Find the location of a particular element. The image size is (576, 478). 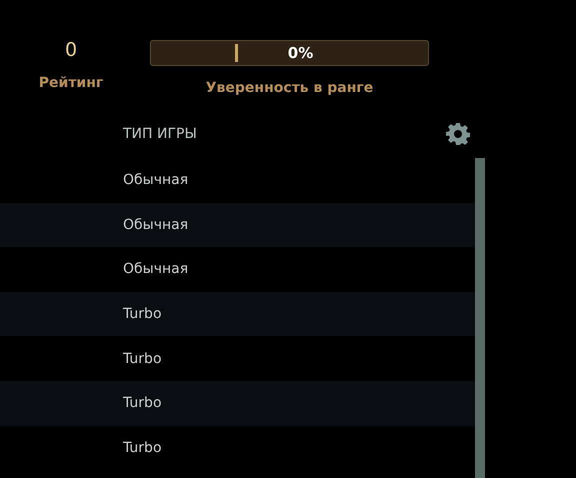

marker-tick is located at coordinates (236, 53).